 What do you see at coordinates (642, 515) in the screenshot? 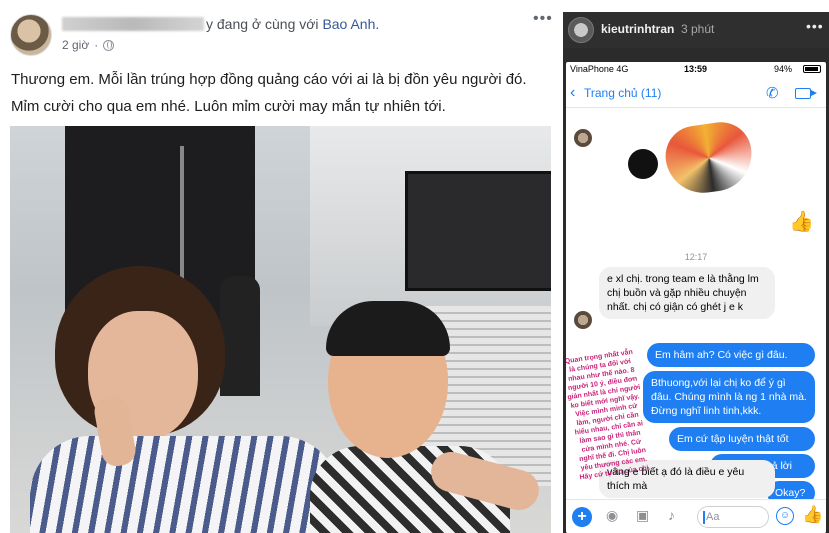
I see `gallery-icon: ▣` at bounding box center [642, 515].